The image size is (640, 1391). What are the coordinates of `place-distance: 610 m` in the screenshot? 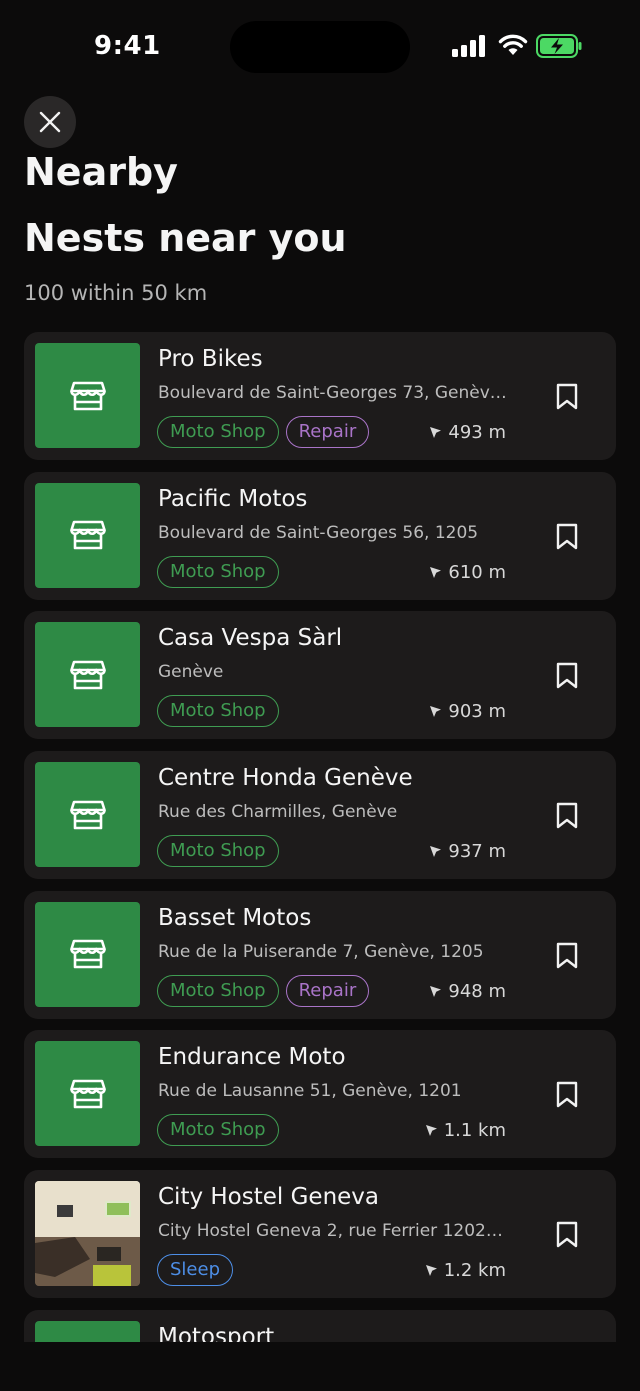 It's located at (467, 572).